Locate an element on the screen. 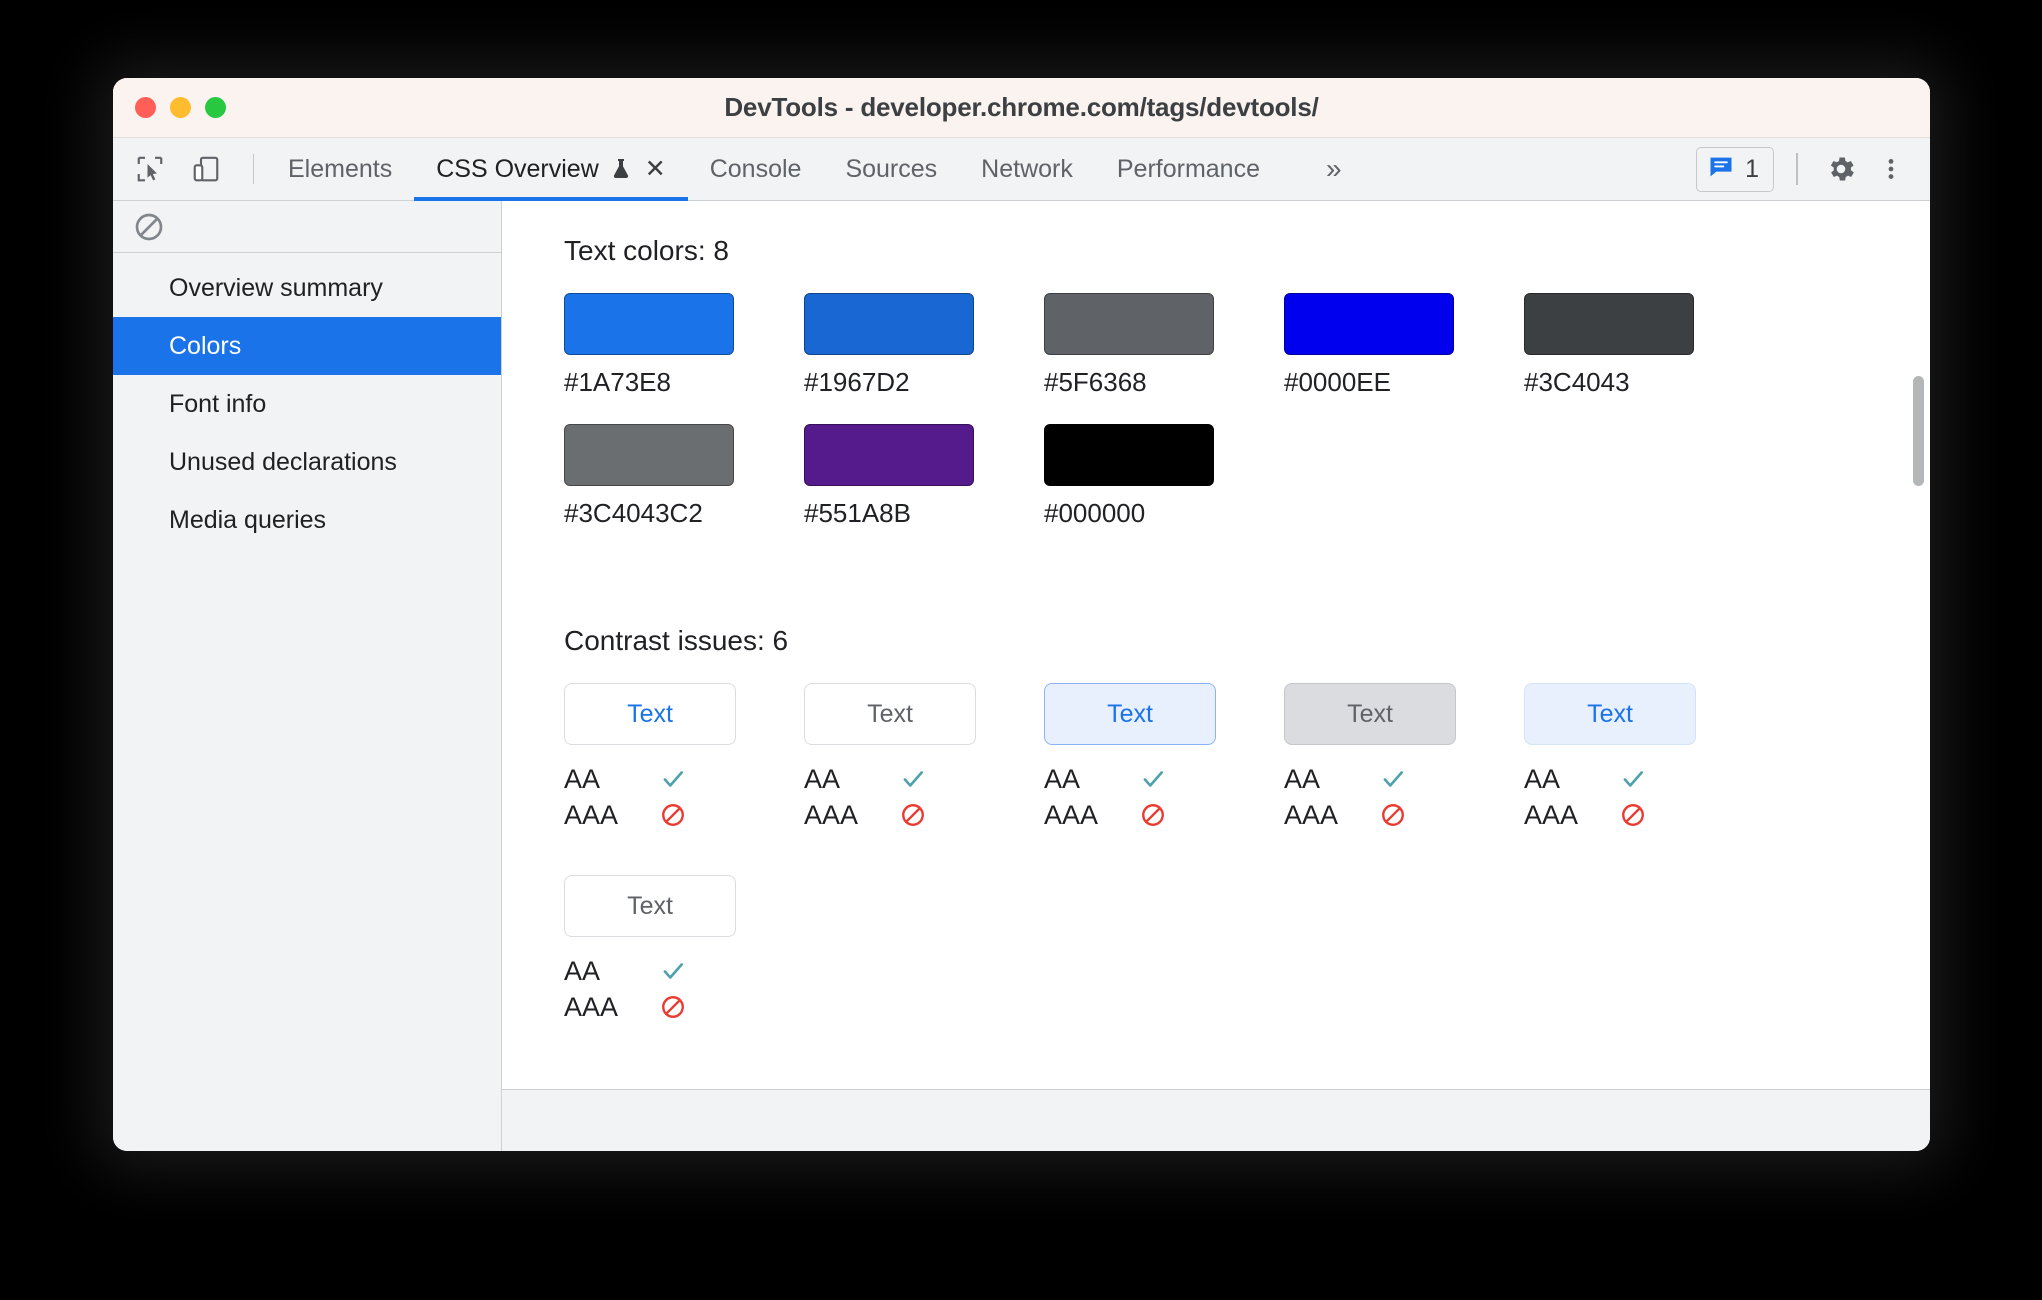 This screenshot has height=1300, width=2042. sidebar-item-label: Font info is located at coordinates (218, 403).